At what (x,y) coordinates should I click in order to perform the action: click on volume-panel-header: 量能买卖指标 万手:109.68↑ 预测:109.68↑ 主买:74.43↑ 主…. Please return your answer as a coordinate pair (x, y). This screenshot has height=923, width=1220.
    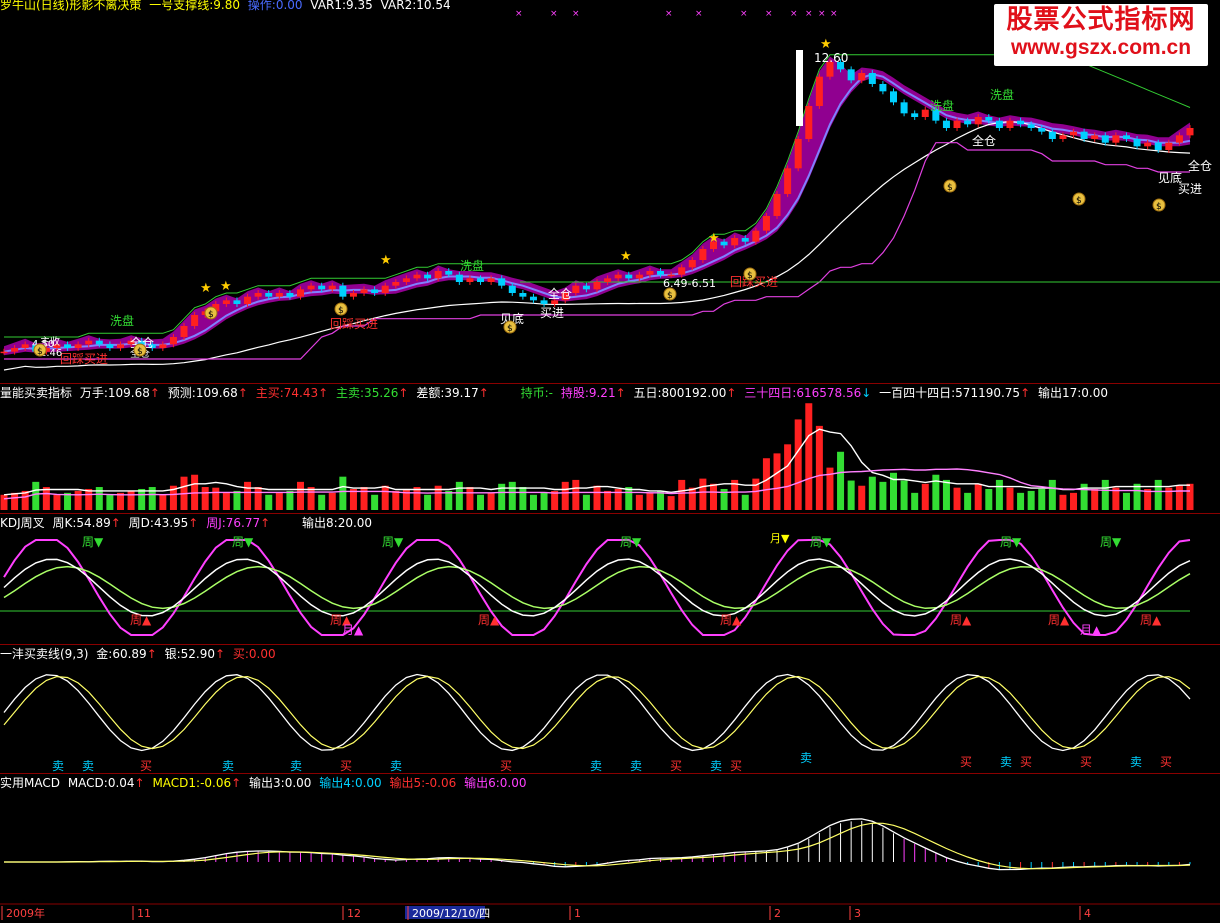
    Looking at the image, I should click on (554, 393).